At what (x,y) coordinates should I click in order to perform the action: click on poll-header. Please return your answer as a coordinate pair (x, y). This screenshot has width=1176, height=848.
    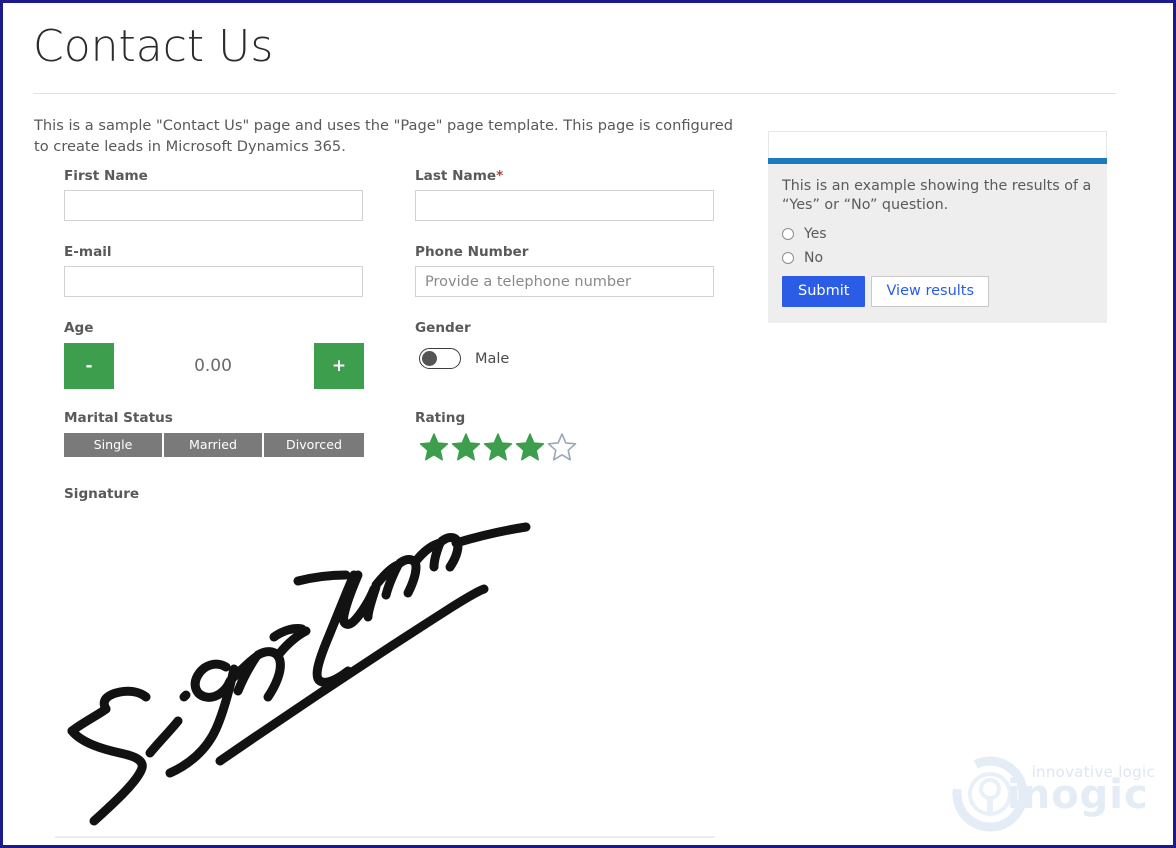
    Looking at the image, I should click on (937, 144).